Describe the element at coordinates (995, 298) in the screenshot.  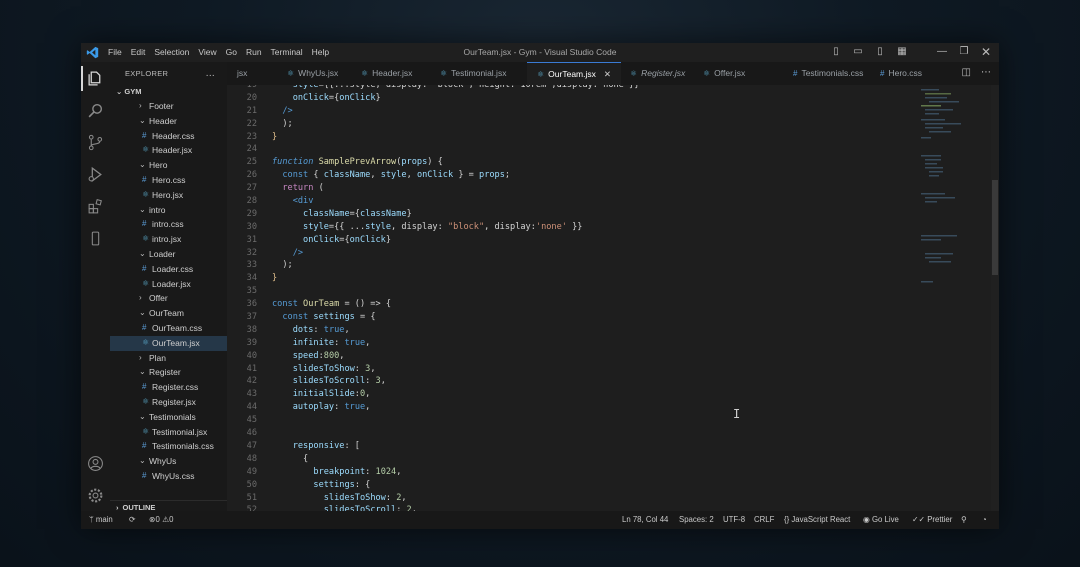
I see `vertical-scrollbar` at that location.